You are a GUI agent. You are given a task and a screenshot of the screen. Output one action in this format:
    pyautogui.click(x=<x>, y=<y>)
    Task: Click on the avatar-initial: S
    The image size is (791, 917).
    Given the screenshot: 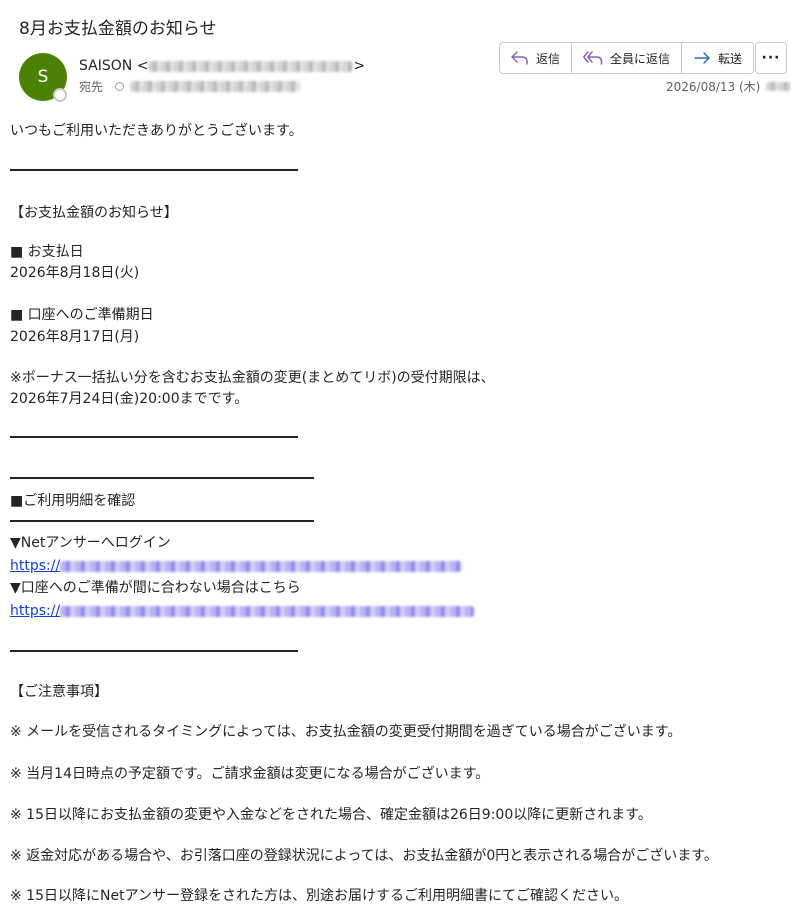 What is the action you would take?
    pyautogui.click(x=43, y=77)
    